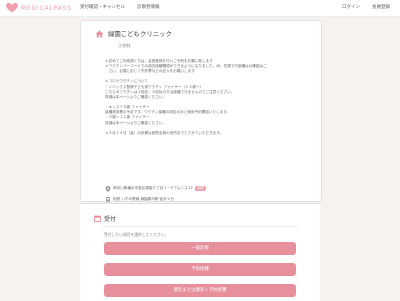 Image resolution: width=400 pixels, height=301 pixels. I want to click on nav-patient-card: 診察券情報, so click(148, 7).